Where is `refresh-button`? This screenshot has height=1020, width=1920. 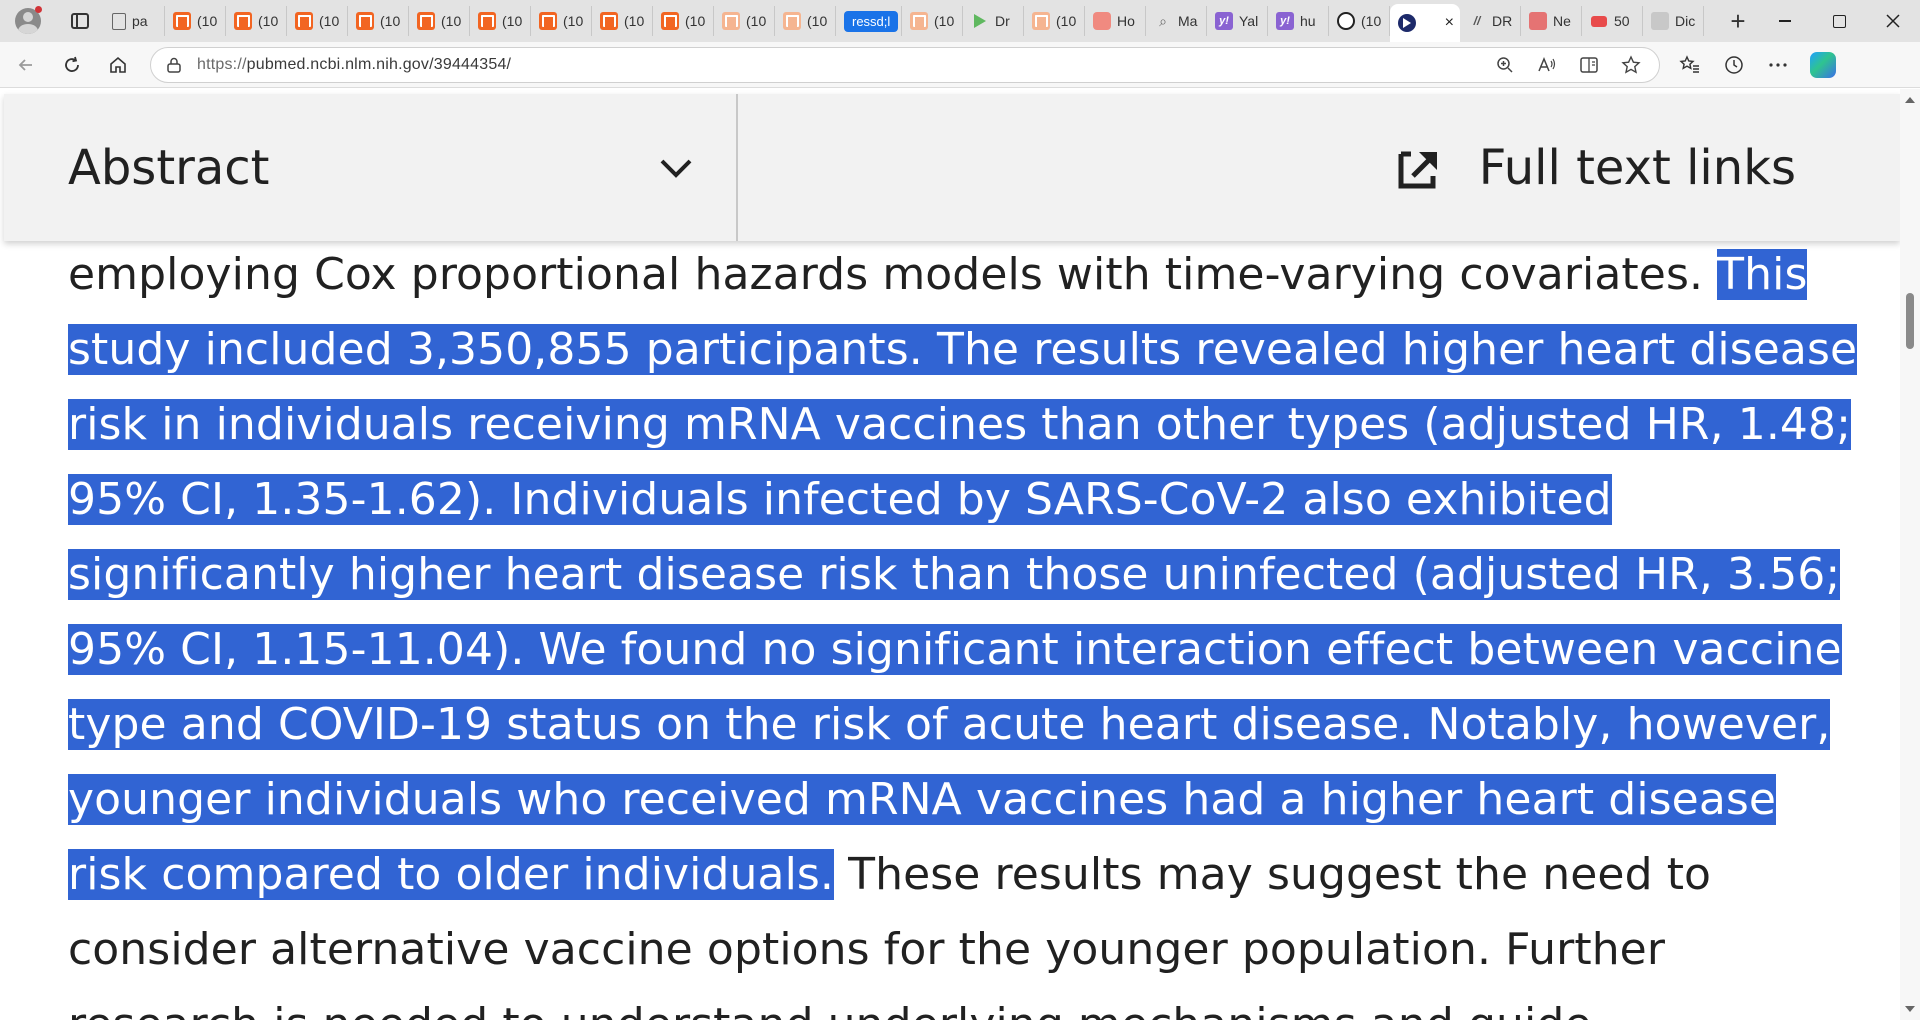 refresh-button is located at coordinates (72, 65).